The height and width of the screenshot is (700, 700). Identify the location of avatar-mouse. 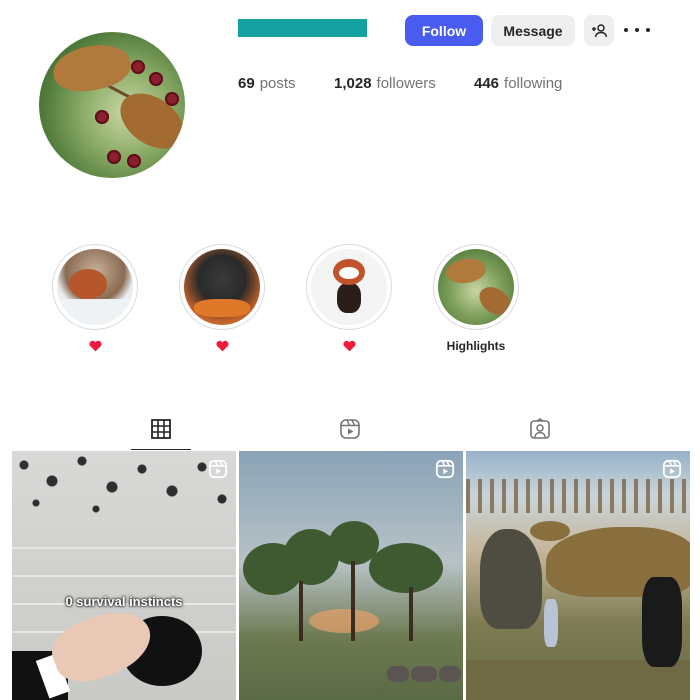
(92, 68).